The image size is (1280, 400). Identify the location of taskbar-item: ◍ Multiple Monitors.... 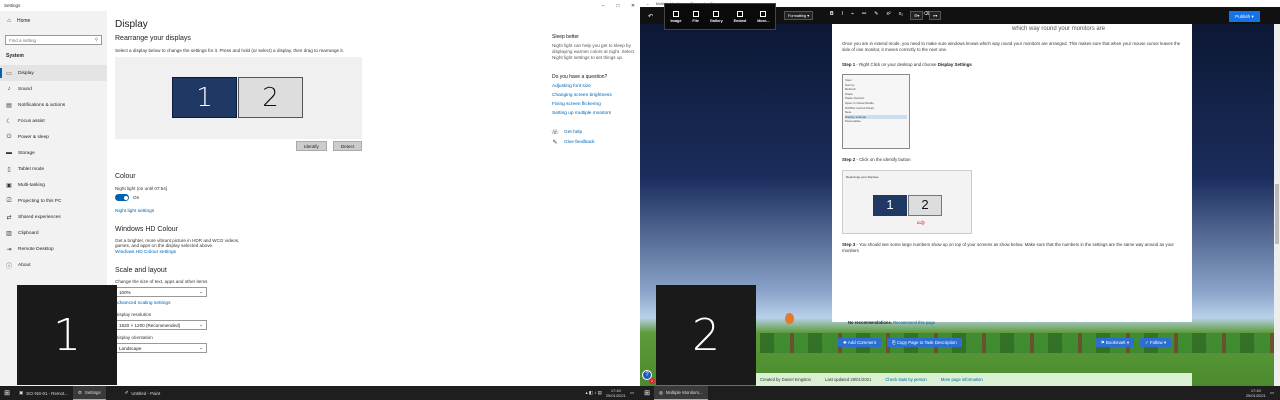
(681, 393).